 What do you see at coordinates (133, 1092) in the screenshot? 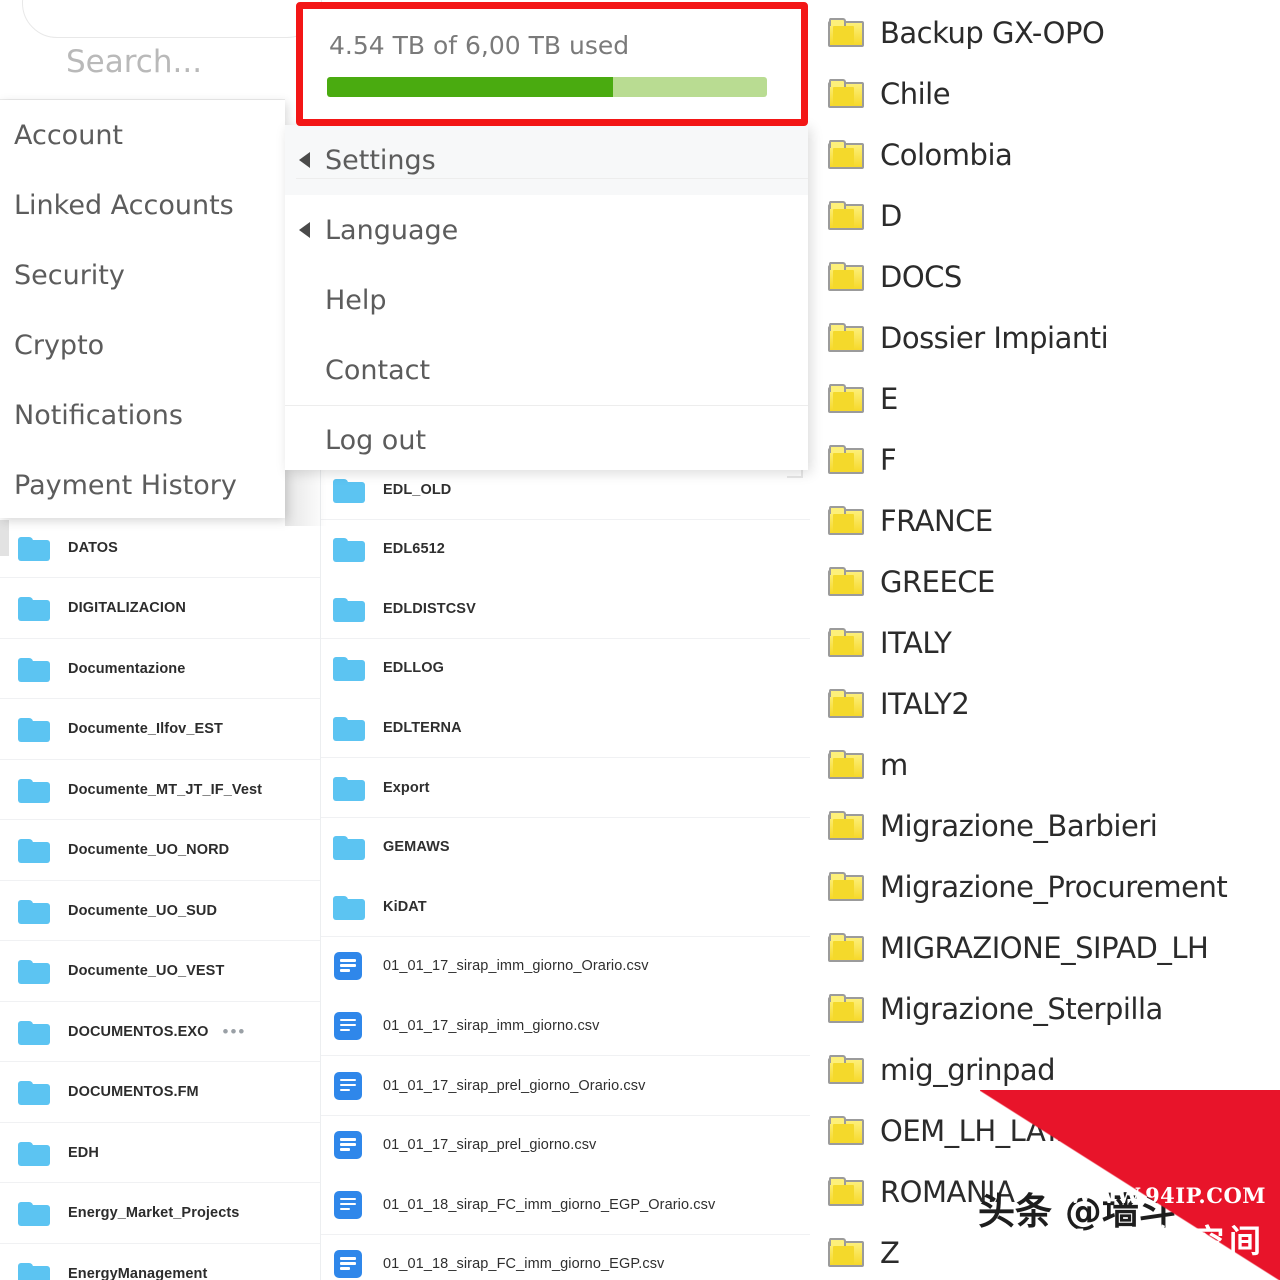
I see `list-item-label: DOCUMENTOS.FM` at bounding box center [133, 1092].